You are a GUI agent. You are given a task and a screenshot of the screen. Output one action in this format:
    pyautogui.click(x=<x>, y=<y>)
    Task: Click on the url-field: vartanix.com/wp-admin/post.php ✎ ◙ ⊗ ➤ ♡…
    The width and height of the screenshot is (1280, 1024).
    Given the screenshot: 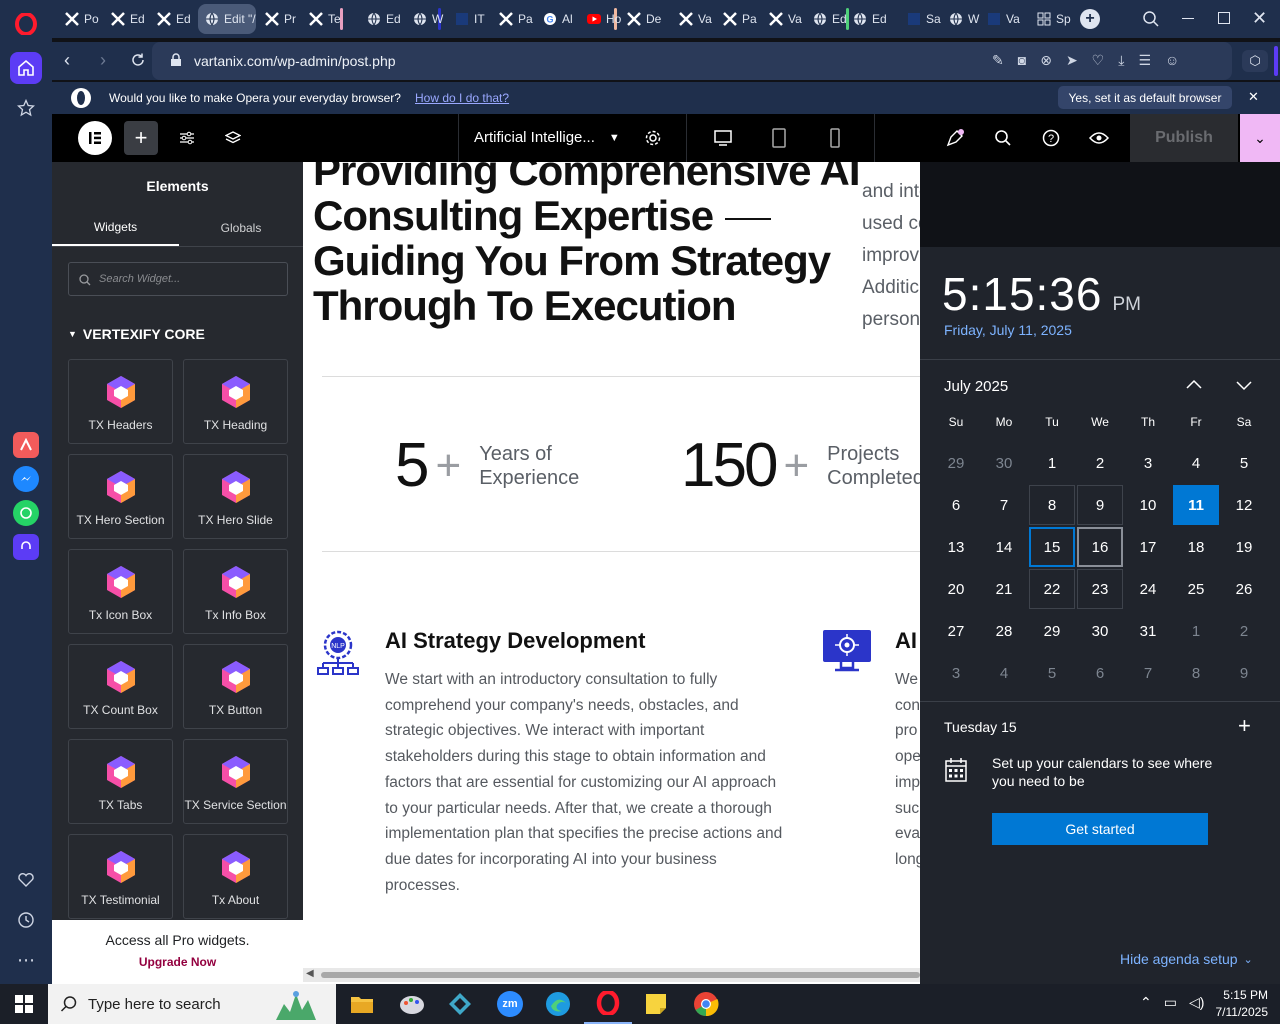 What is the action you would take?
    pyautogui.click(x=692, y=61)
    